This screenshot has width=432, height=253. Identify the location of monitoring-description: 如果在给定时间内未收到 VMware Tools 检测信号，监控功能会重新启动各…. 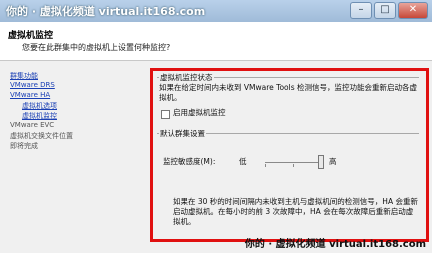
(288, 92).